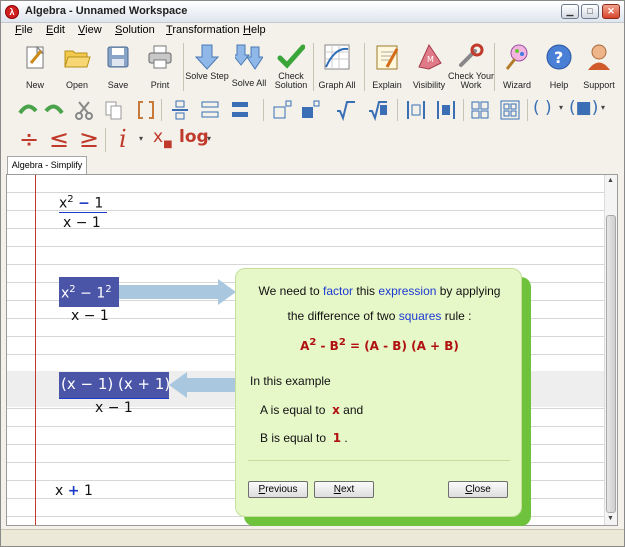 The height and width of the screenshot is (547, 625). I want to click on expression-2-denominator: x − 1, so click(90, 316).